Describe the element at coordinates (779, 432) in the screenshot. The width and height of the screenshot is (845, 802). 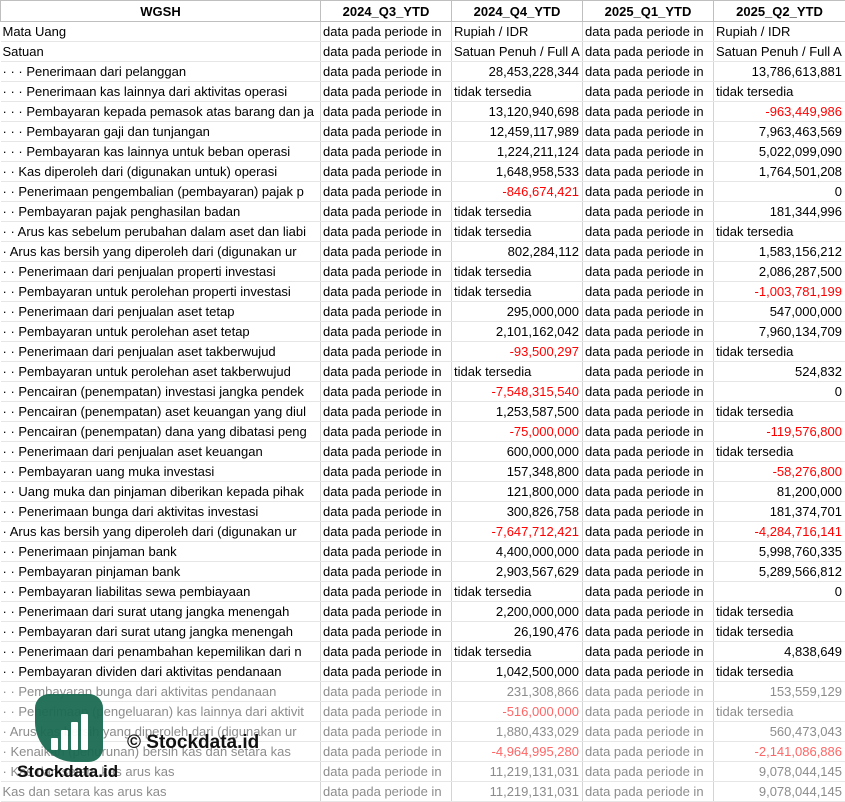
I see `value-cell: -119,576,800` at that location.